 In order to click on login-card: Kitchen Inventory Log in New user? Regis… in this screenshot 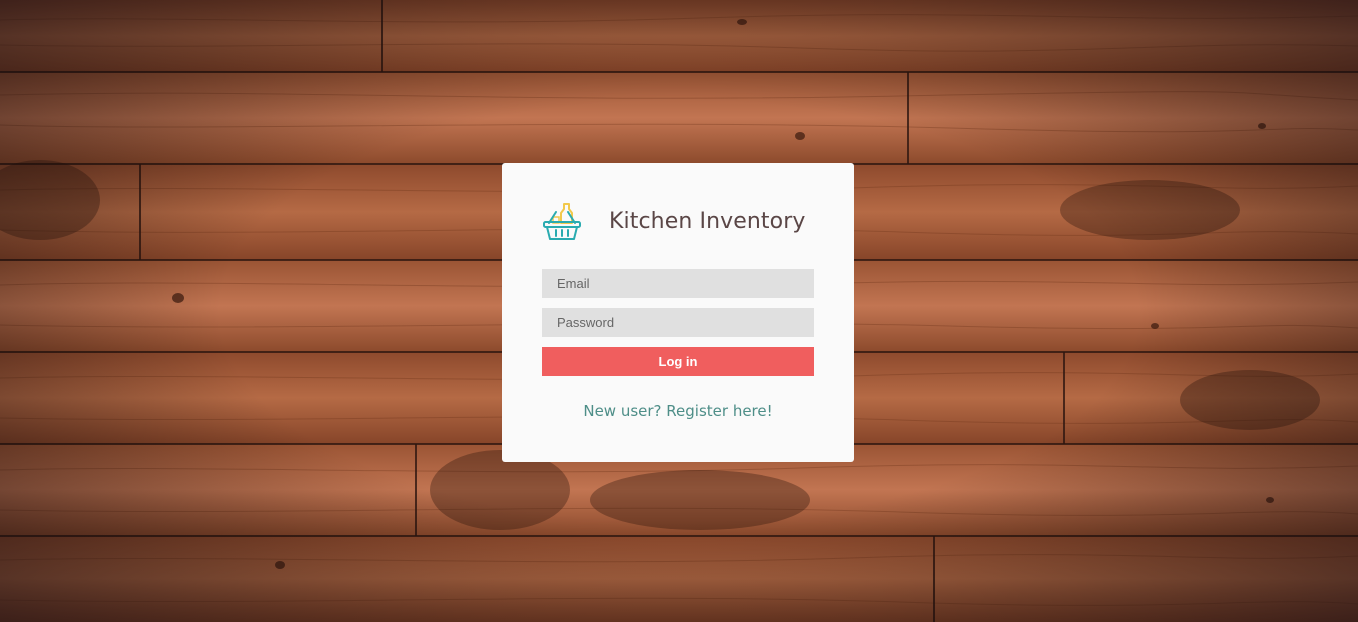, I will do `click(678, 312)`.